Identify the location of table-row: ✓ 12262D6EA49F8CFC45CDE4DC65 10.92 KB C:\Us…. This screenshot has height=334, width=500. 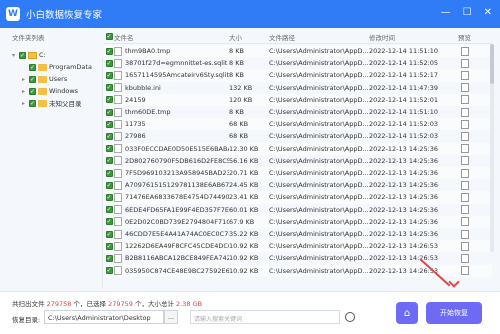
(298, 246).